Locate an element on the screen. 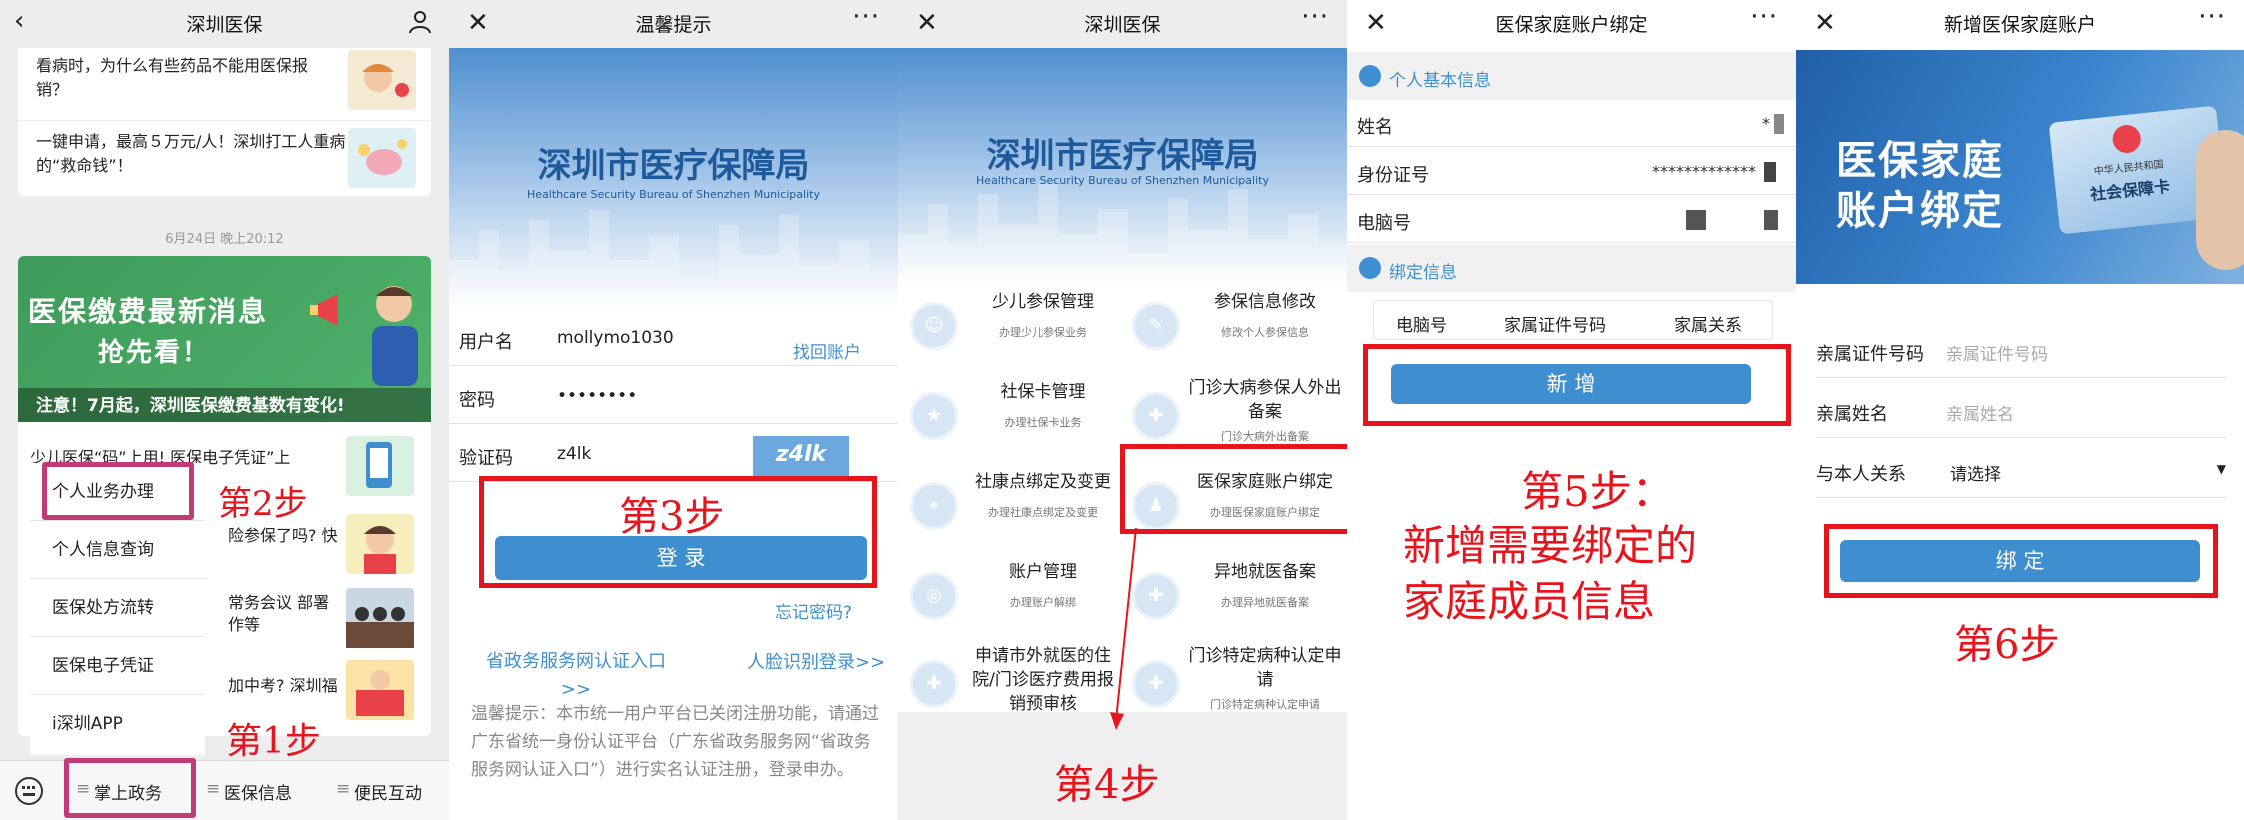  profile-icon is located at coordinates (420, 22).